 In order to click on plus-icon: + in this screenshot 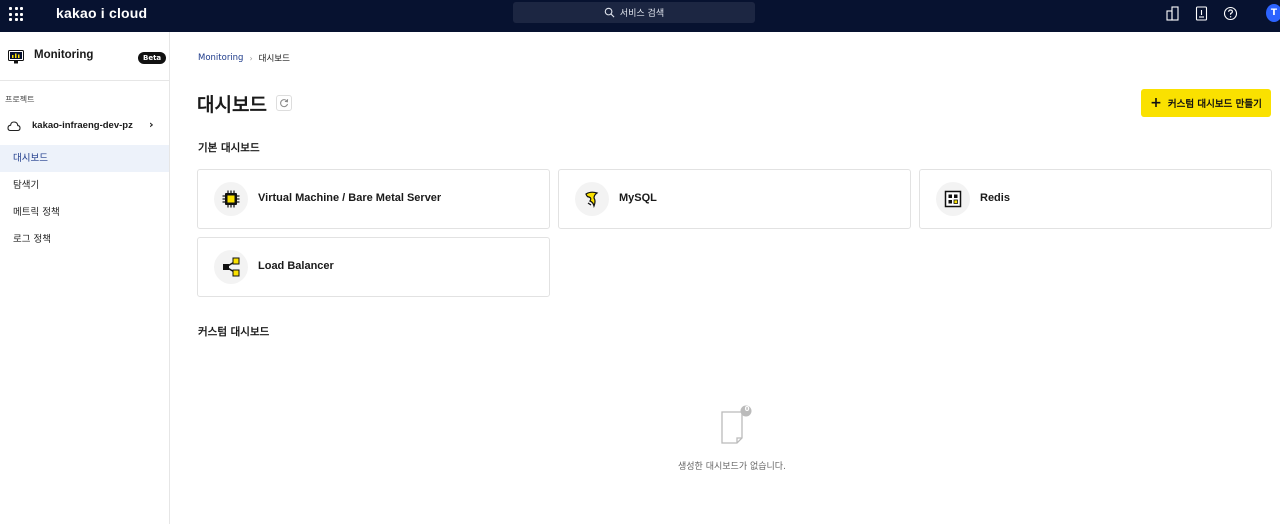, I will do `click(1156, 103)`.